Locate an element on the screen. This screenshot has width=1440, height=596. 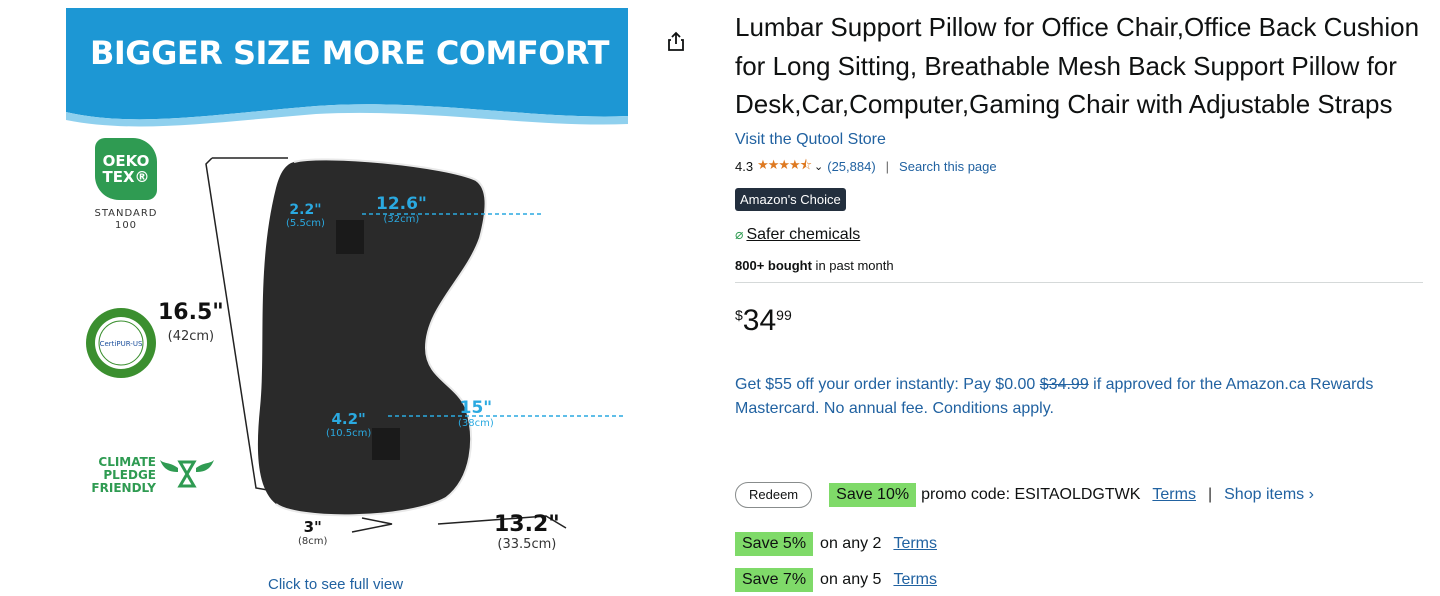
chevron-down-icon: ⌄ is located at coordinates (818, 166).